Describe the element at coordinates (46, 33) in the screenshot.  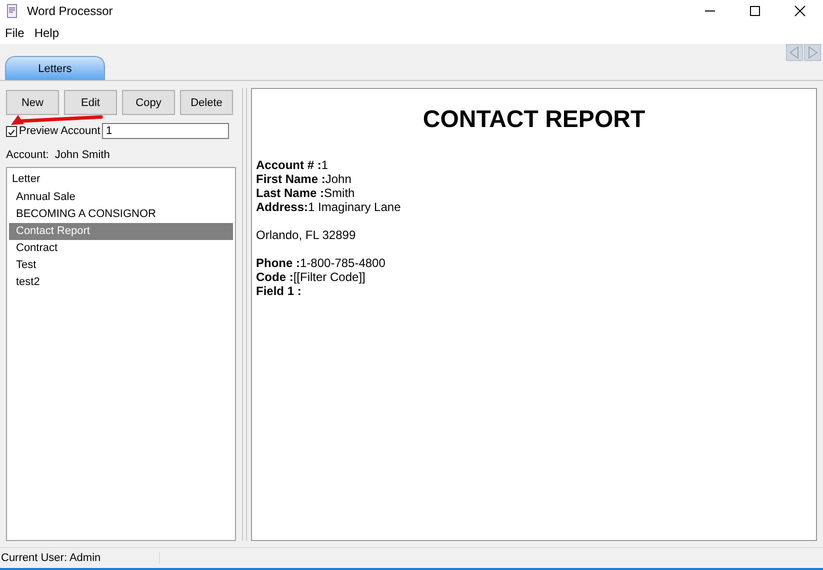
I see `menu-item: Help` at that location.